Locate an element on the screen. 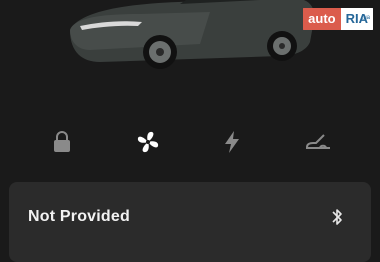 This screenshot has height=262, width=380. charge-button is located at coordinates (232, 142).